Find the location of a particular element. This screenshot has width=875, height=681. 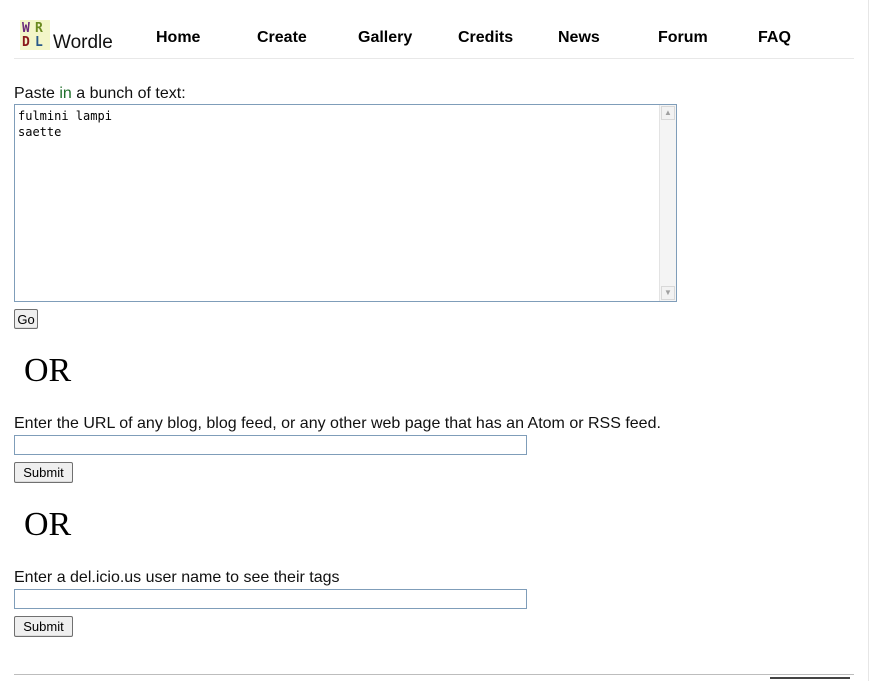

footer-tab-edge is located at coordinates (810, 678).